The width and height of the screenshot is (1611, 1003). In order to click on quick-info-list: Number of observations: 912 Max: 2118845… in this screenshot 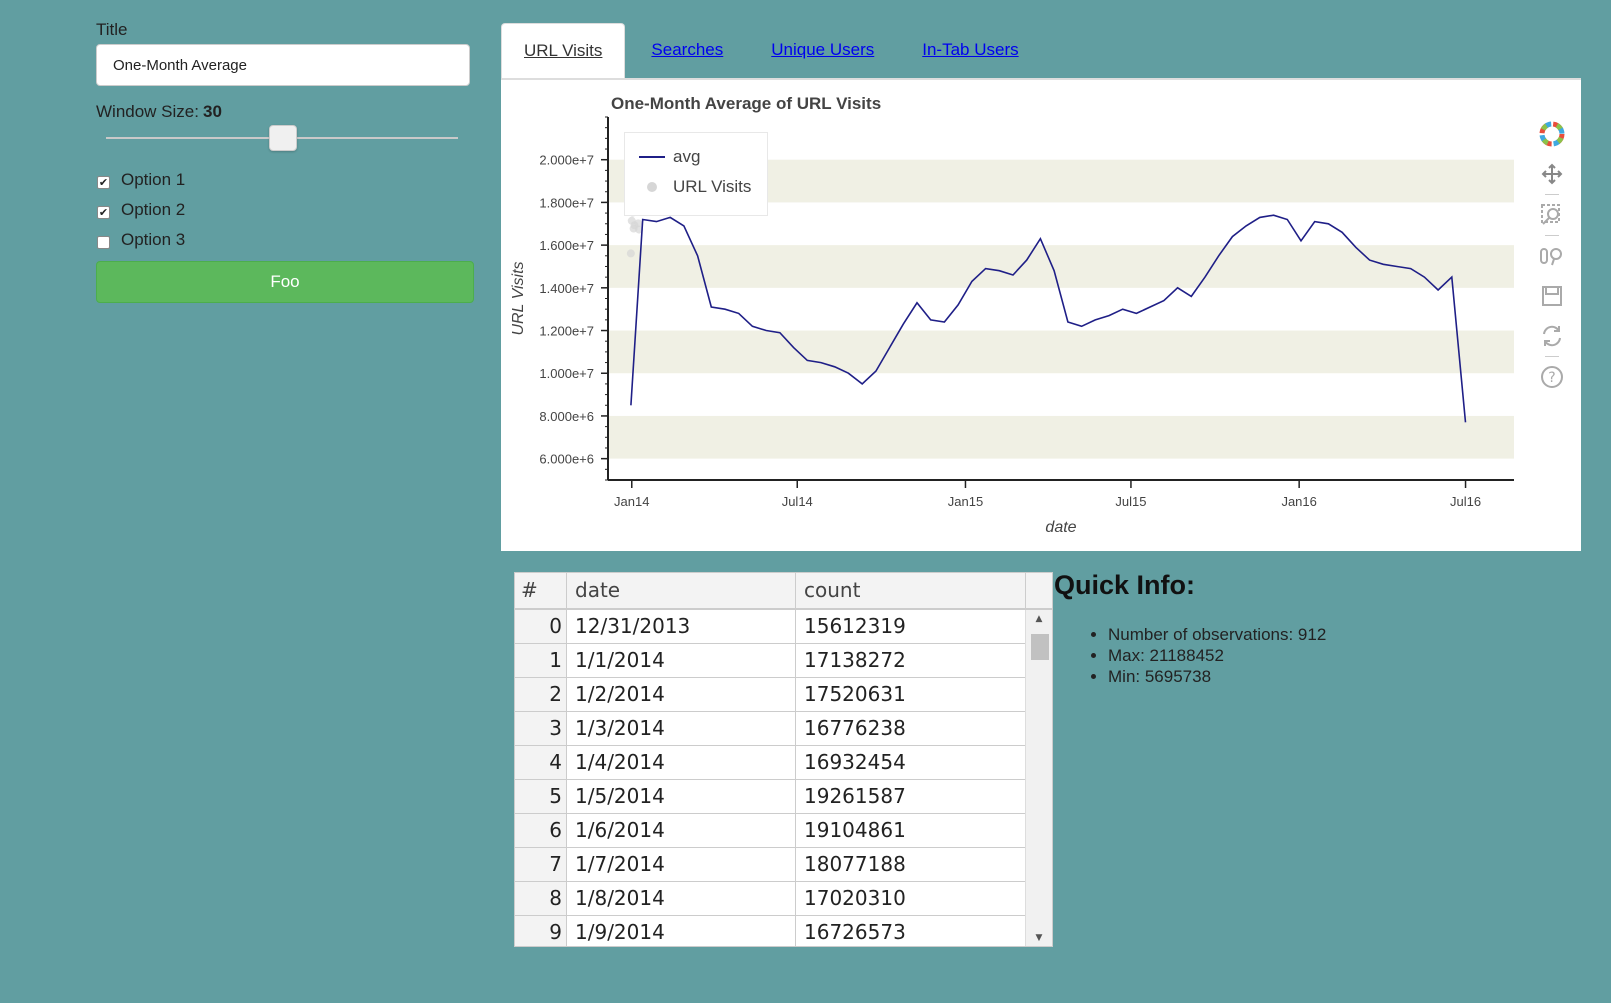, I will do `click(1206, 655)`.